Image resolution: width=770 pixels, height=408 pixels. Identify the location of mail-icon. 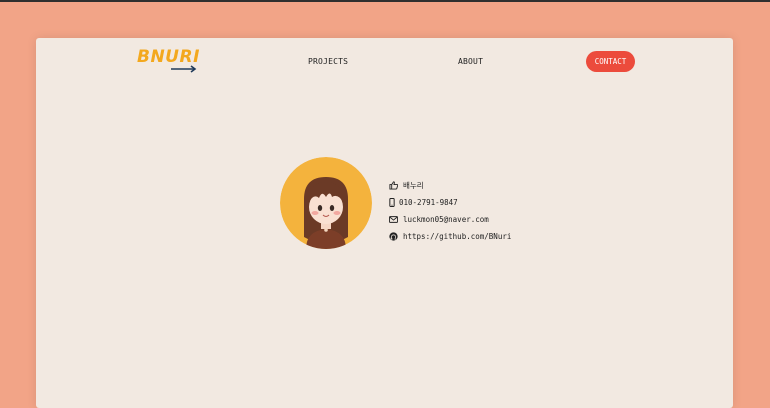
(393, 219).